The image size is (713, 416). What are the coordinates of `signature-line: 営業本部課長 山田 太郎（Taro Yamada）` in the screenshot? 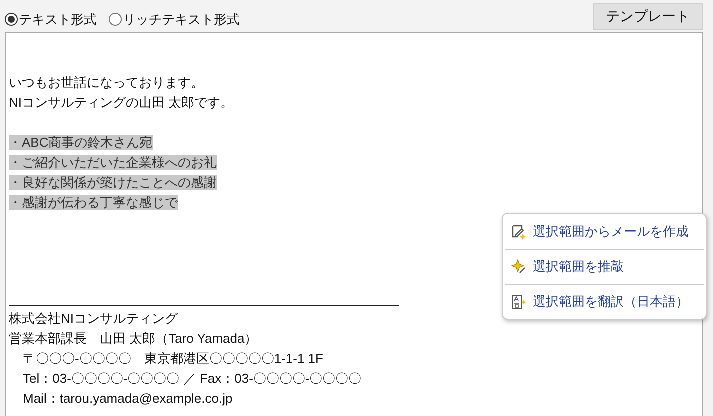 It's located at (133, 338).